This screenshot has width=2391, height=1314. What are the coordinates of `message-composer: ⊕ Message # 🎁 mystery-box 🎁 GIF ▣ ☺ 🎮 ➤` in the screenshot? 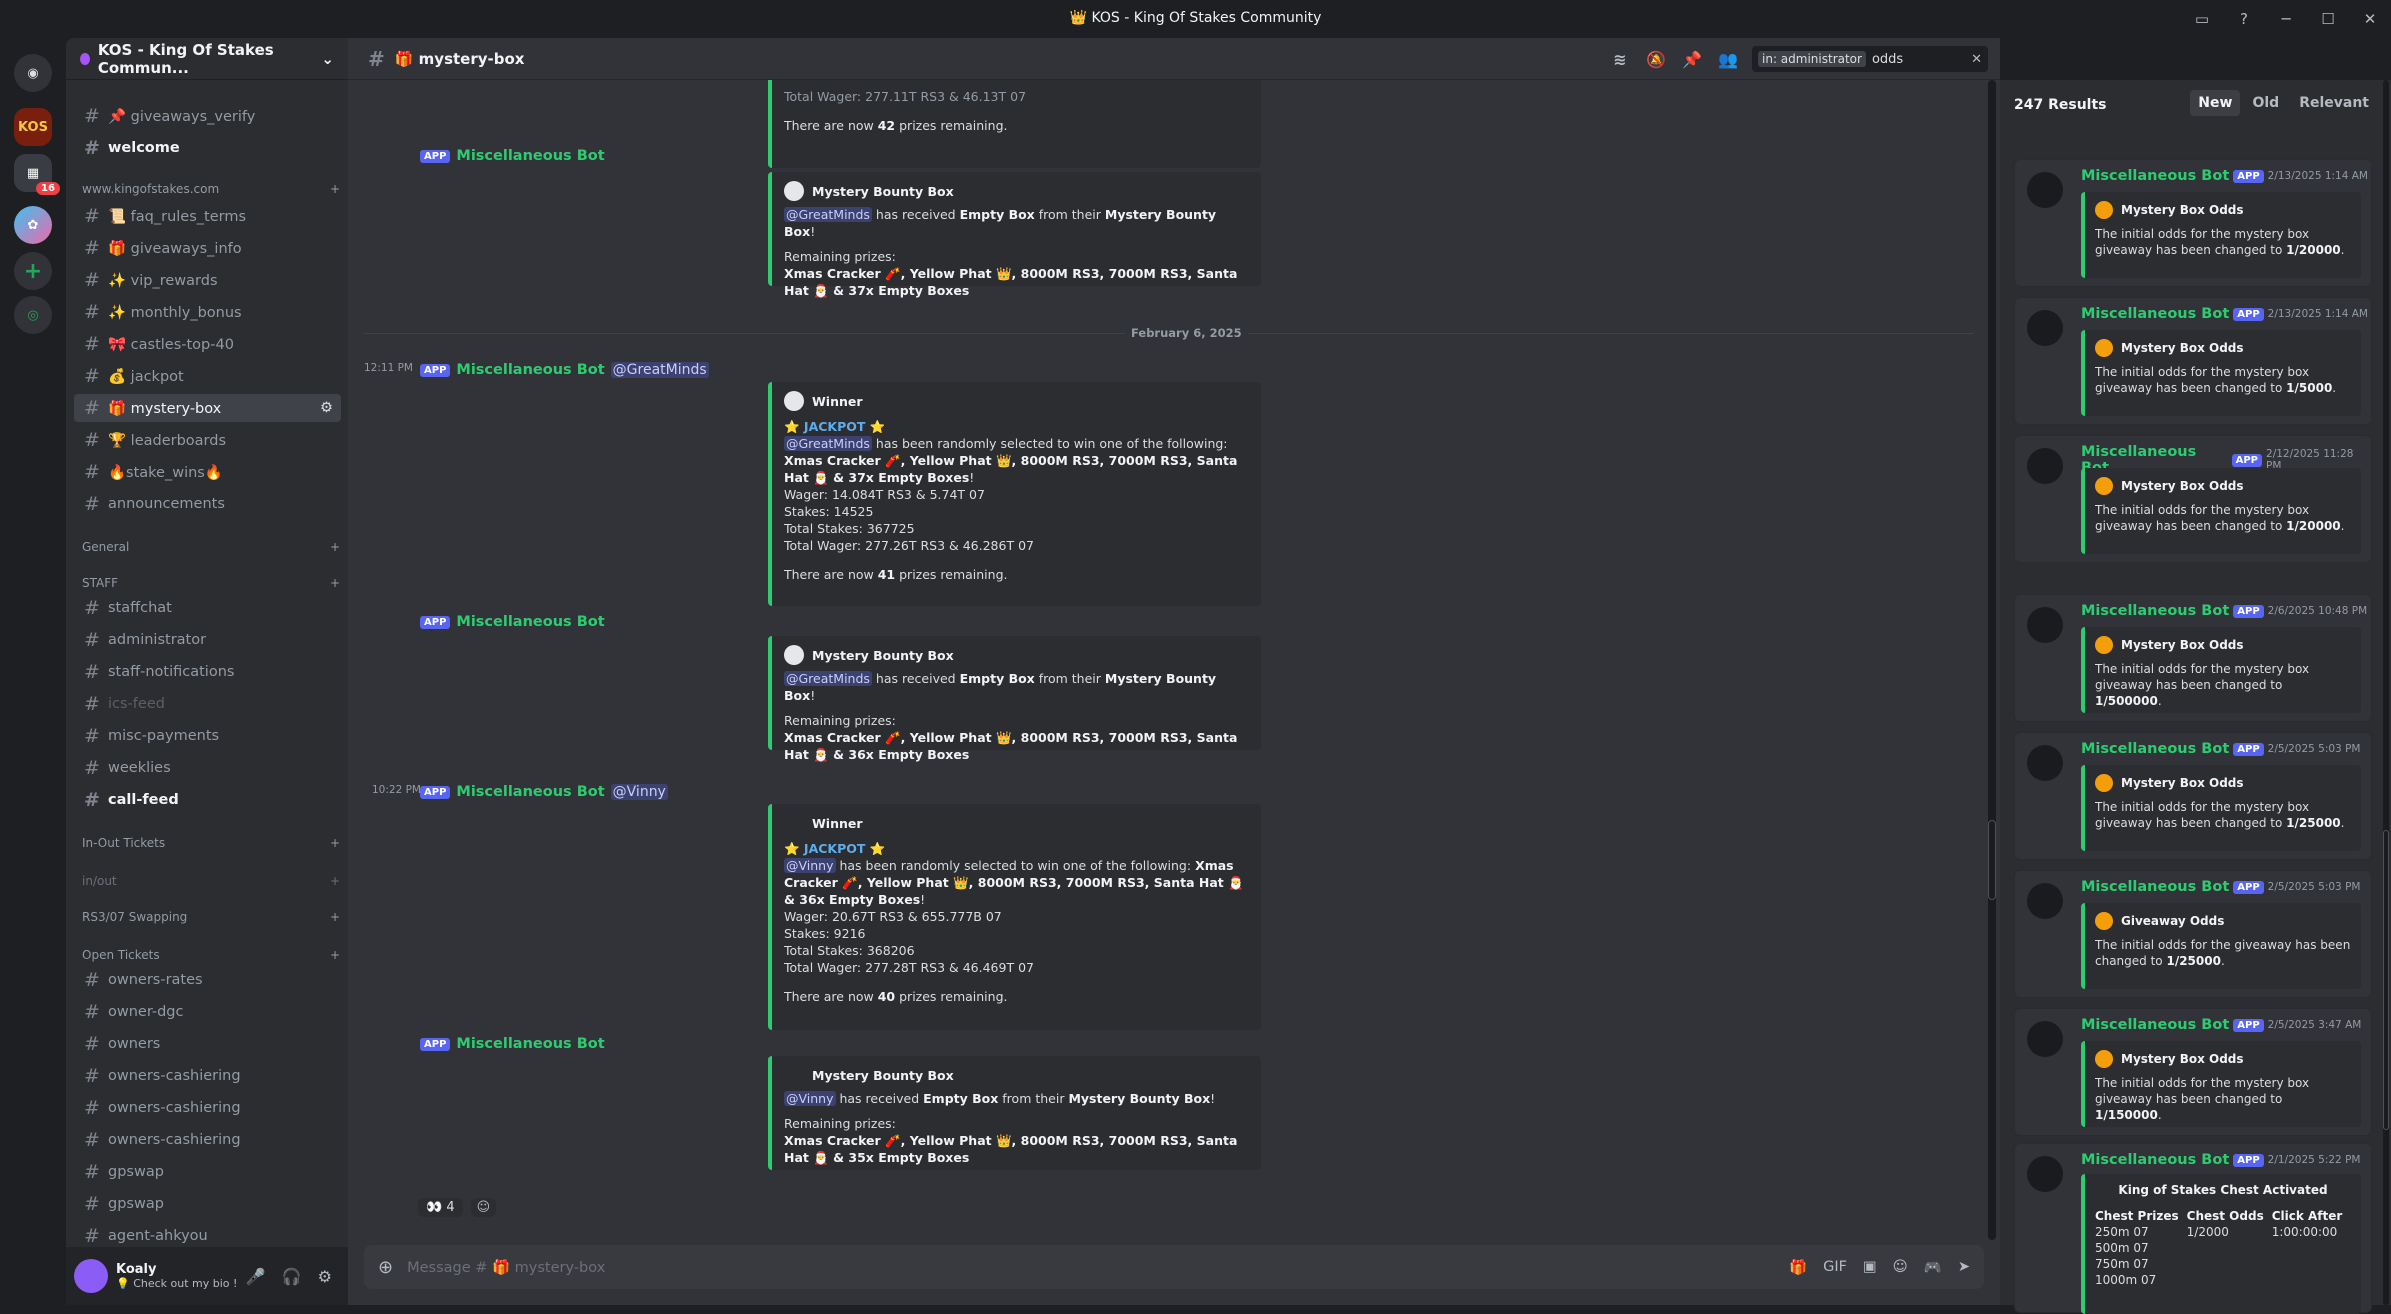 It's located at (1174, 1267).